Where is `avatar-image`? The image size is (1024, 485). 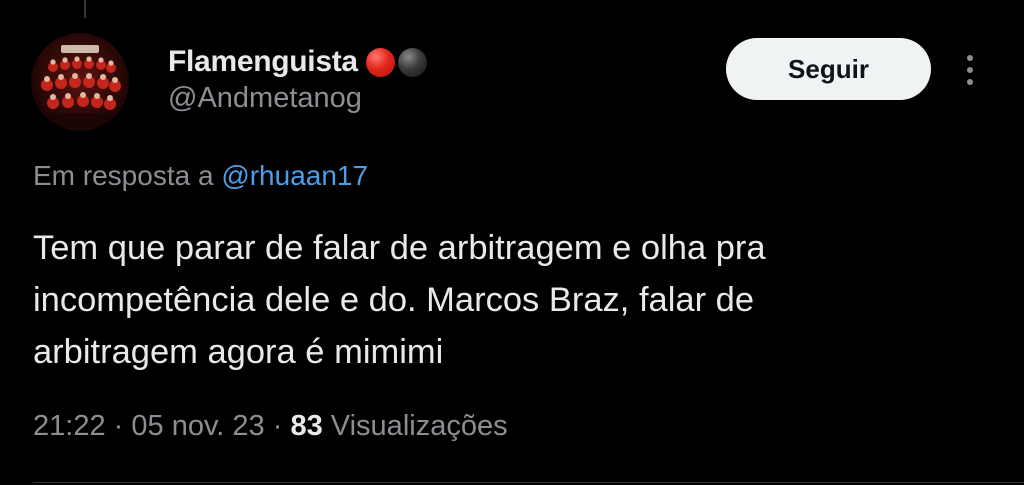 avatar-image is located at coordinates (80, 82).